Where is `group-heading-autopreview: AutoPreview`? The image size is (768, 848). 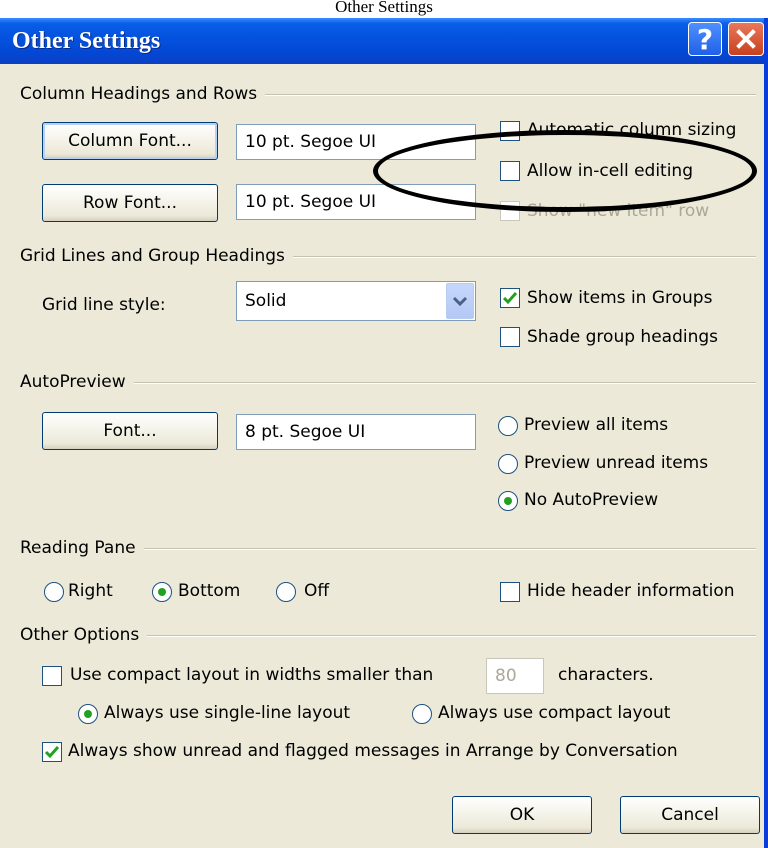
group-heading-autopreview: AutoPreview is located at coordinates (77, 382).